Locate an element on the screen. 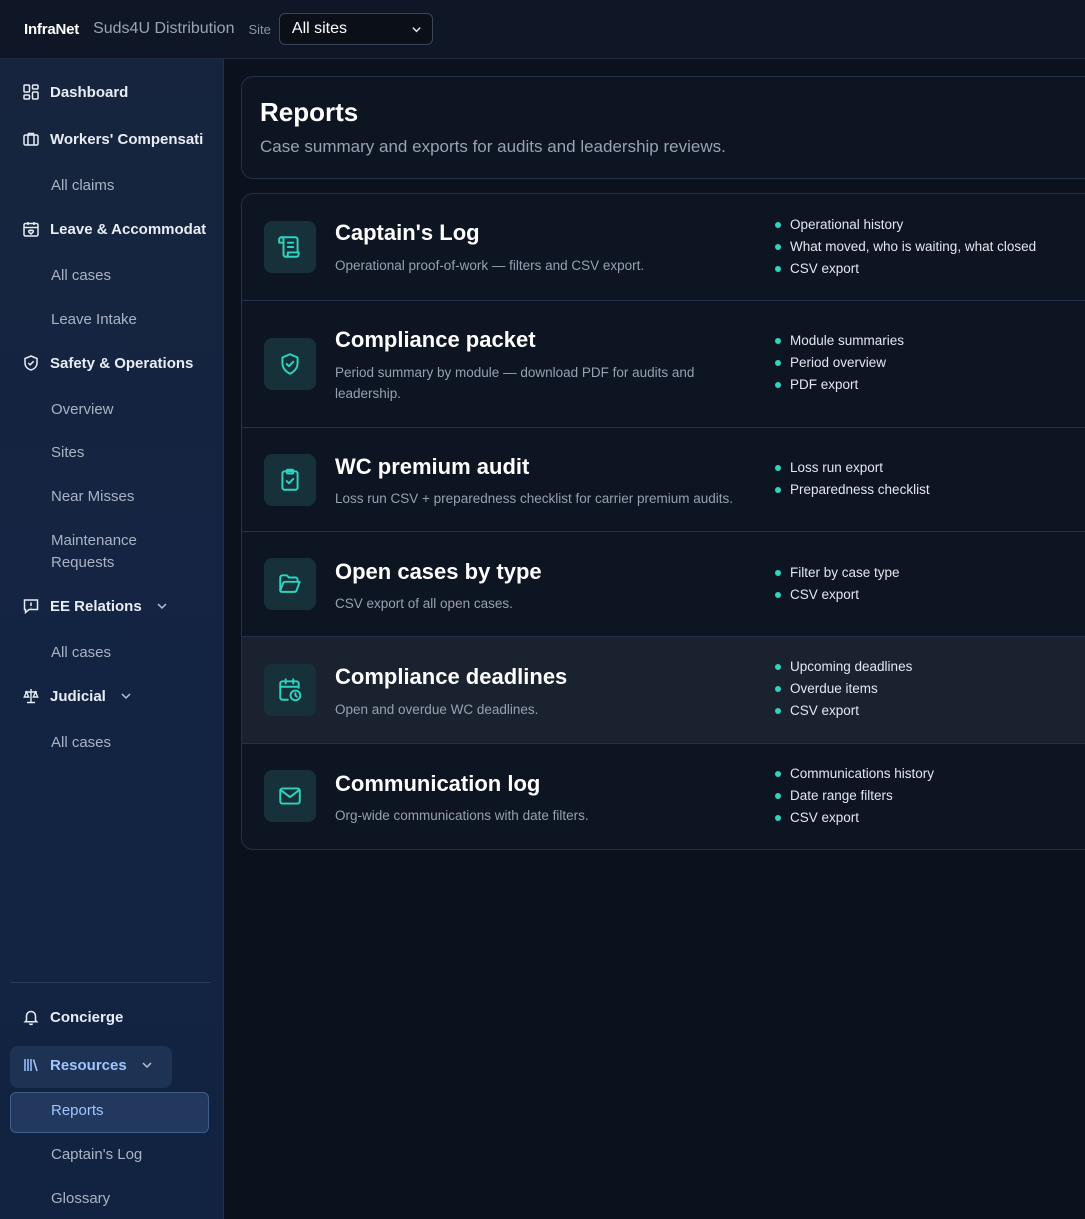  briefcase-icon is located at coordinates (31, 139).